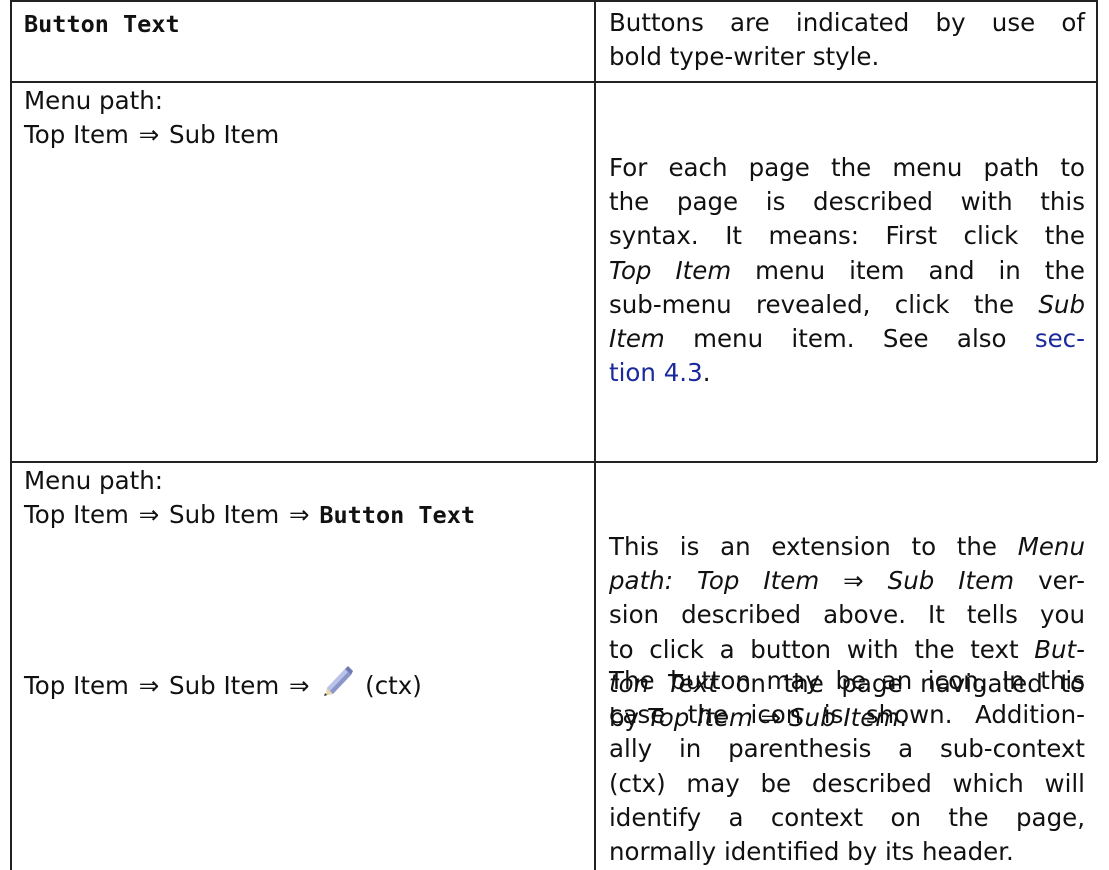 The image size is (1109, 870). What do you see at coordinates (1061, 304) in the screenshot?
I see `italic-term: Sub` at bounding box center [1061, 304].